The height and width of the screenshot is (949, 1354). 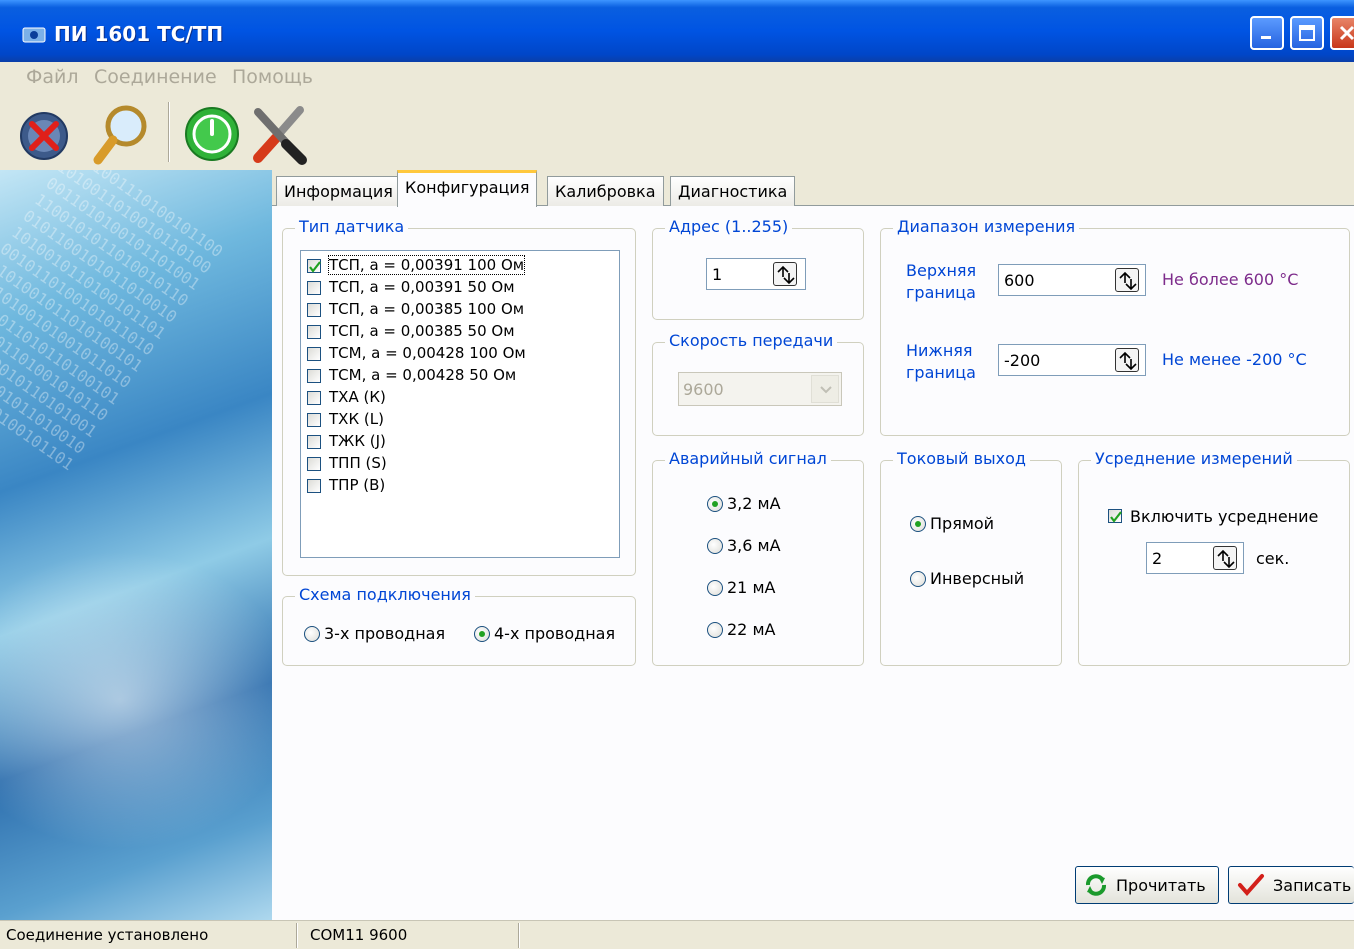 I want to click on sensor-item-label: ТСП, a = 0,00385 50 Ом, so click(x=422, y=331).